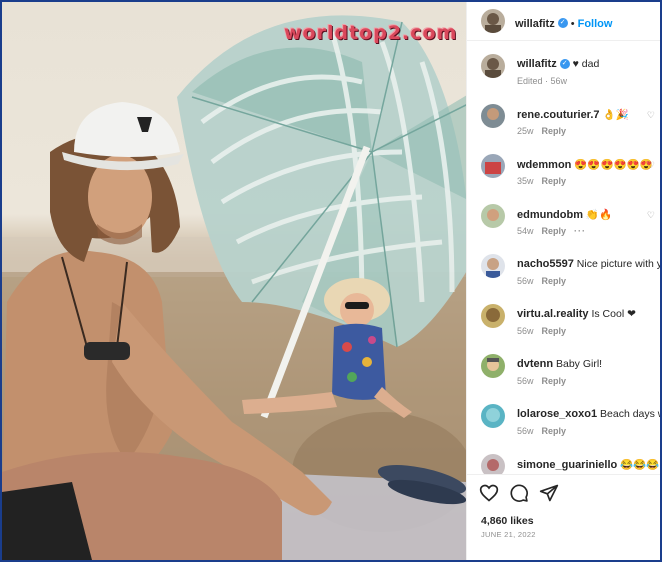  I want to click on caption-meta: Edited · 56w, so click(546, 81).